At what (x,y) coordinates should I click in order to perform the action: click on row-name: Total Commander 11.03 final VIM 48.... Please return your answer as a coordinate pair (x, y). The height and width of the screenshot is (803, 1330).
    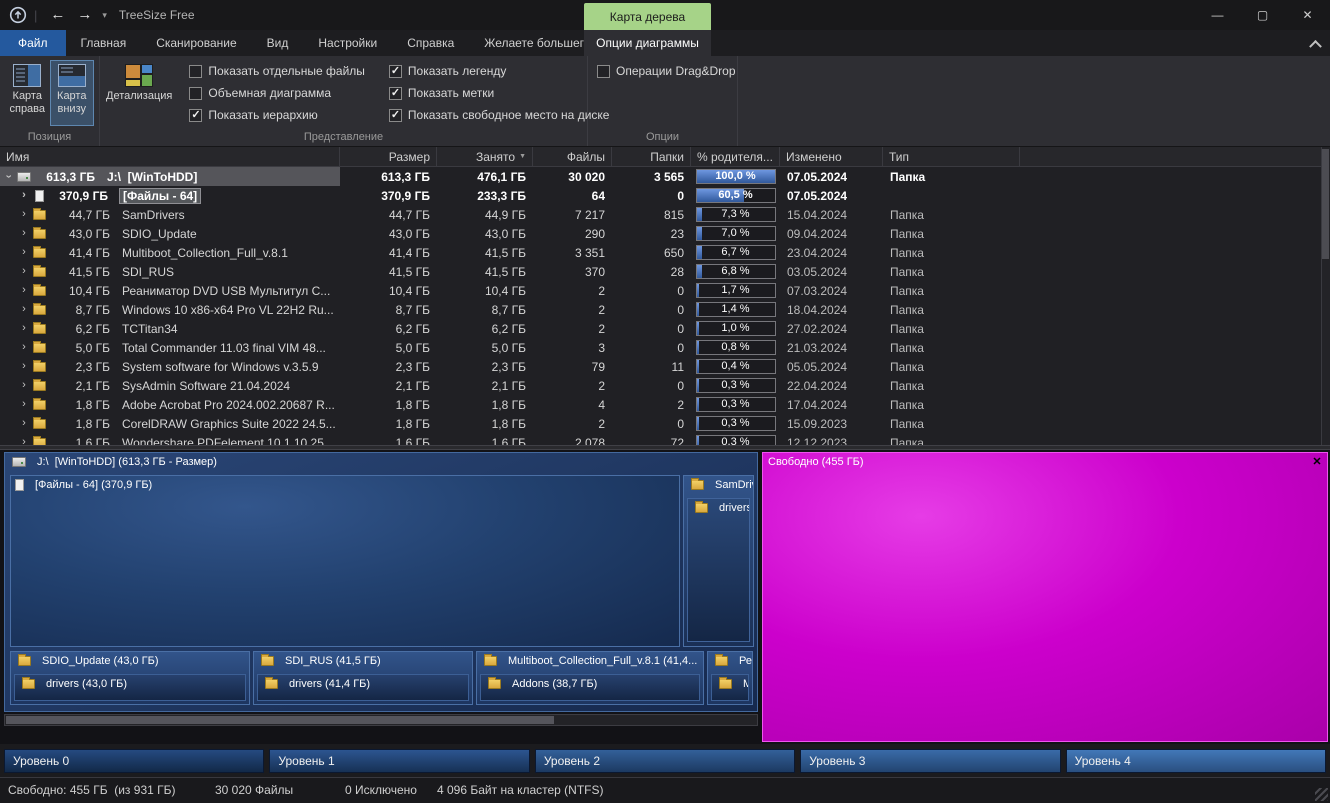
    Looking at the image, I should click on (224, 347).